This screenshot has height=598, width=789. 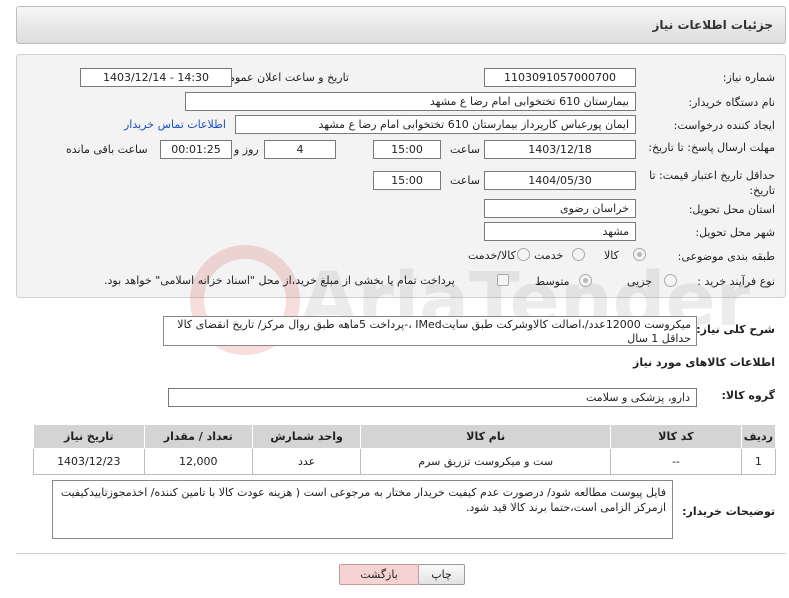 I want to click on validity-date-field: 1404/05/30, so click(x=560, y=180).